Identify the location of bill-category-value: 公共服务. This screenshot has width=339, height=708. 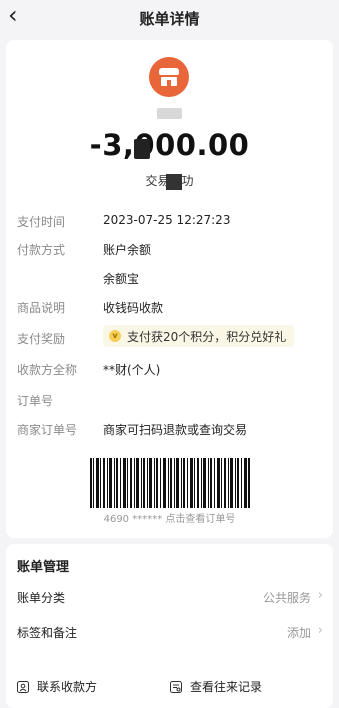
(286, 598).